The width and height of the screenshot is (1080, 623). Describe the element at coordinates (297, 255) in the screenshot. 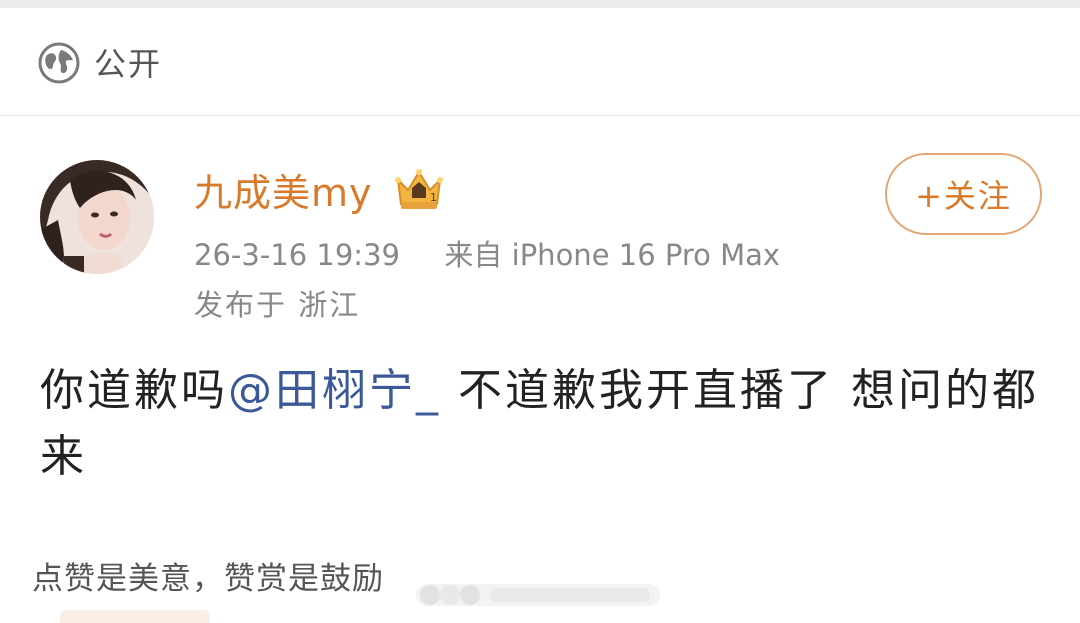

I see `post-timestamp: 26-3-16 19:39` at that location.